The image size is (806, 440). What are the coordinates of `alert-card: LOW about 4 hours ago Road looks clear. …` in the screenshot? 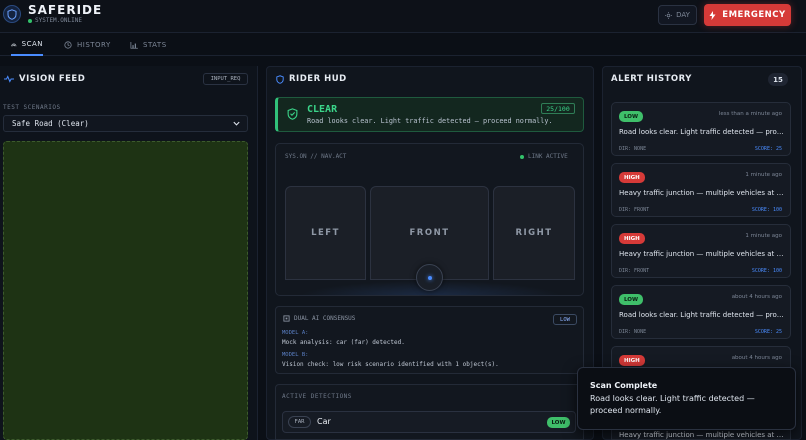 It's located at (701, 312).